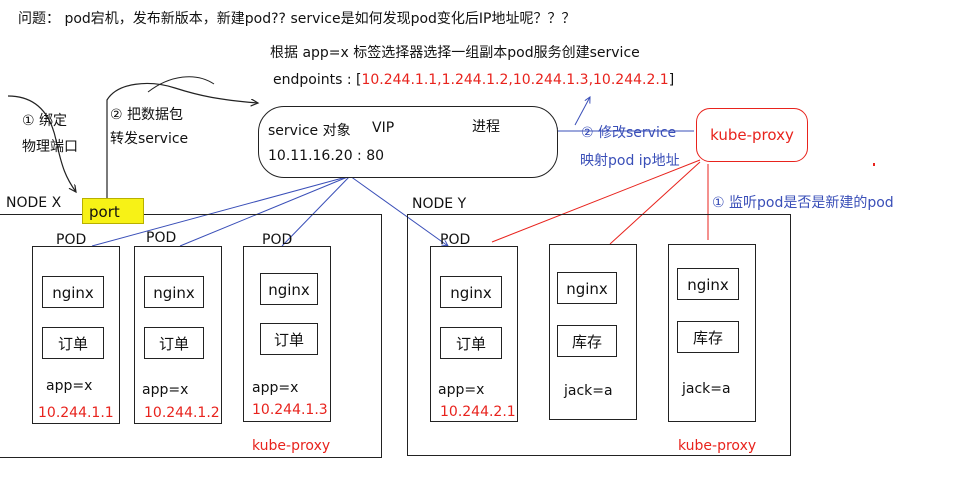 This screenshot has height=490, width=955. I want to click on node-x-title: NODE X, so click(34, 203).